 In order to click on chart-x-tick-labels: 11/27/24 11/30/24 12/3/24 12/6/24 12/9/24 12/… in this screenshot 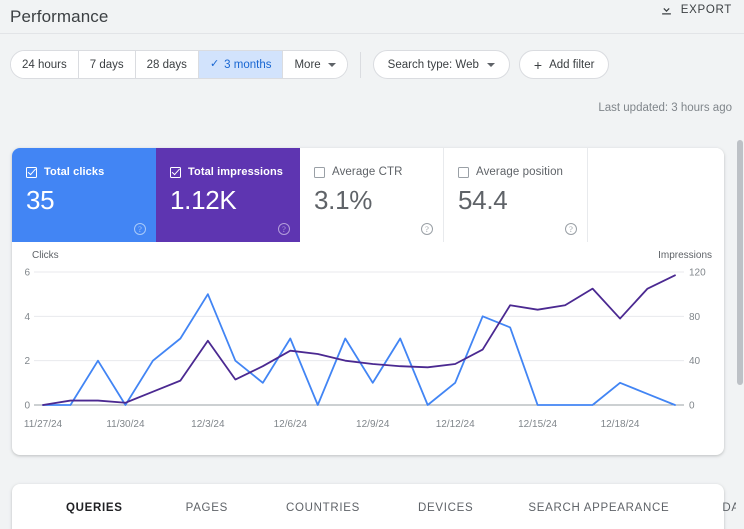, I will do `click(332, 424)`.